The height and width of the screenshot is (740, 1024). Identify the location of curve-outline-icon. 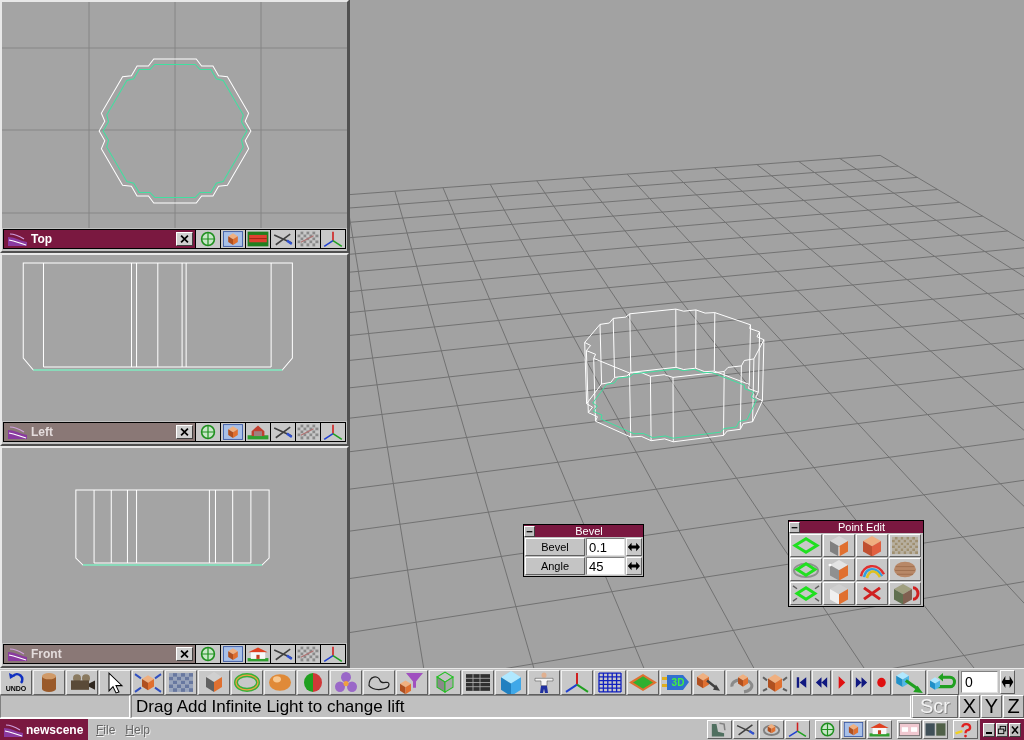
(379, 682).